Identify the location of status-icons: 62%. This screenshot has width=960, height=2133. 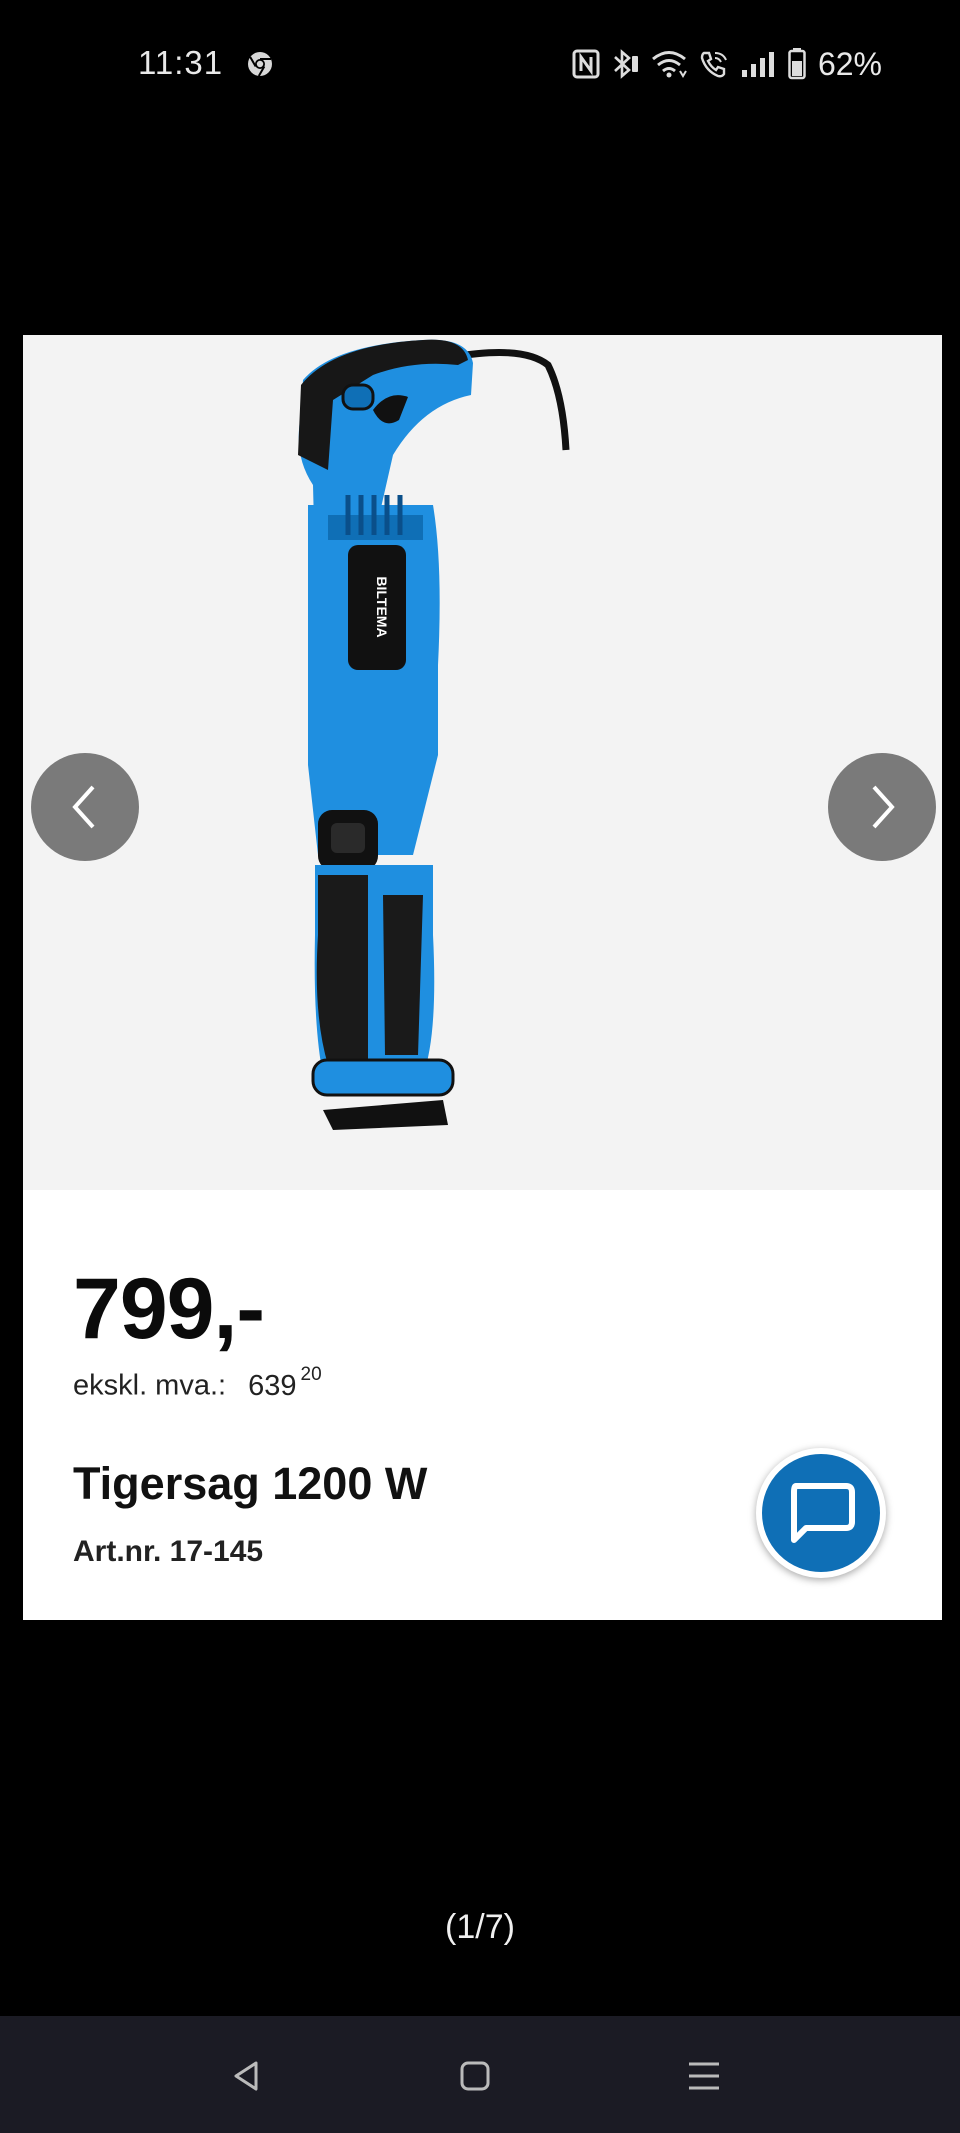
(727, 64).